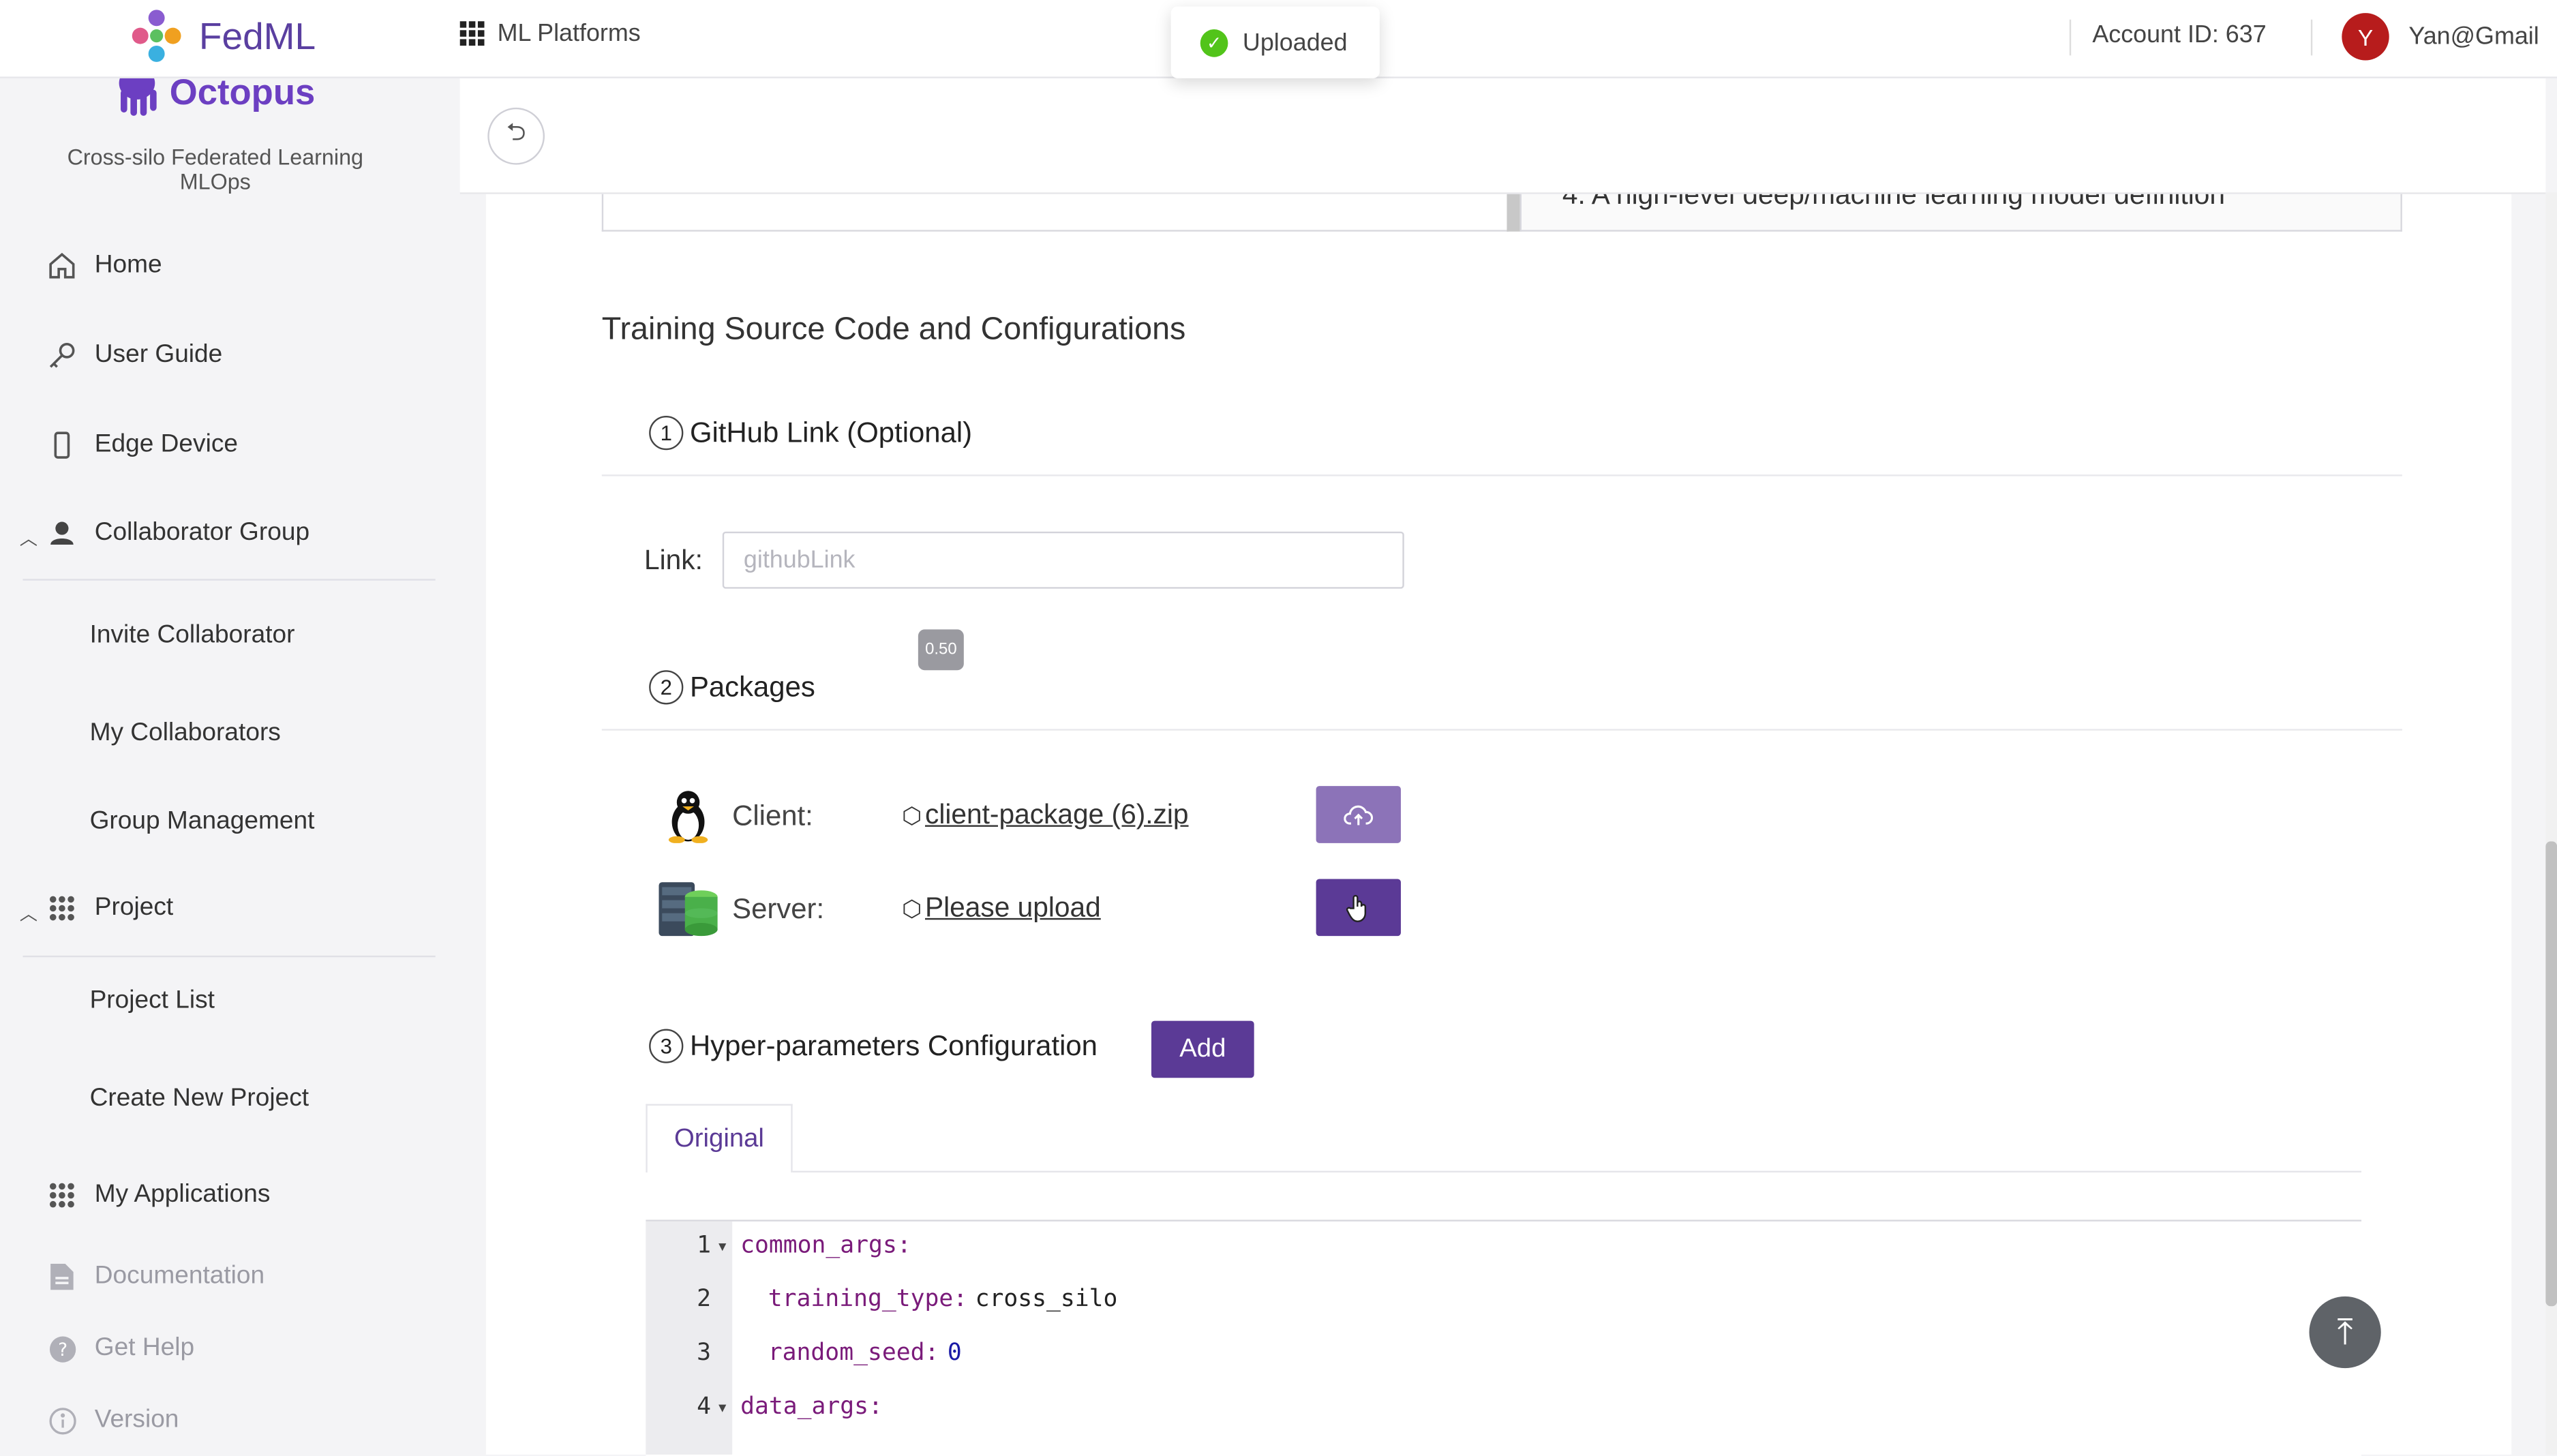 Image resolution: width=2557 pixels, height=1456 pixels. What do you see at coordinates (192, 635) in the screenshot?
I see `sidebar-item-invite-collaborator: Invite Collaborator` at bounding box center [192, 635].